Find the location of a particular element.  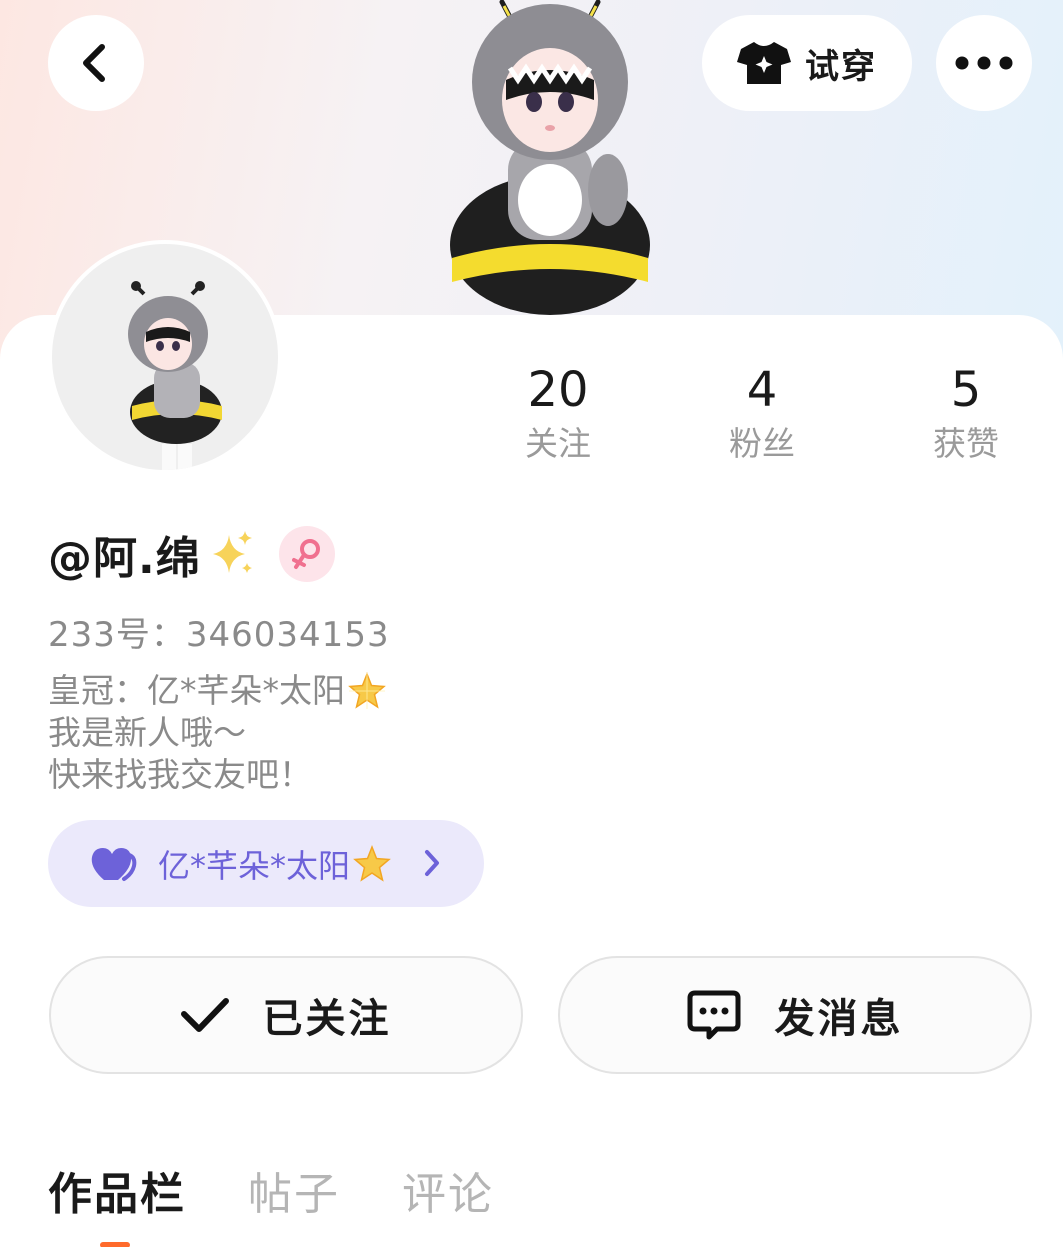

hero-character-illustration is located at coordinates (550, 157).